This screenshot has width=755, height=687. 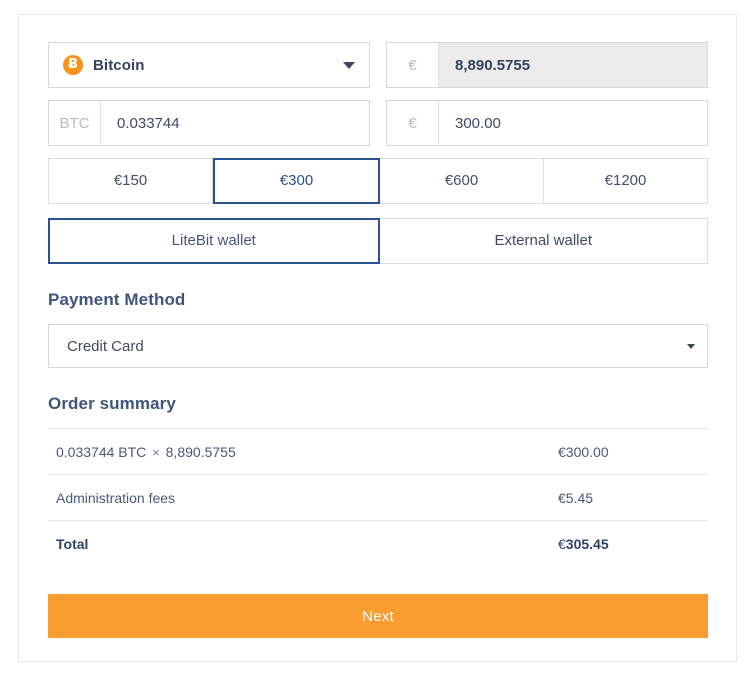 I want to click on summary-row-amount: 0.033744 BTC × 8,890.5755 €300.00, so click(x=378, y=451).